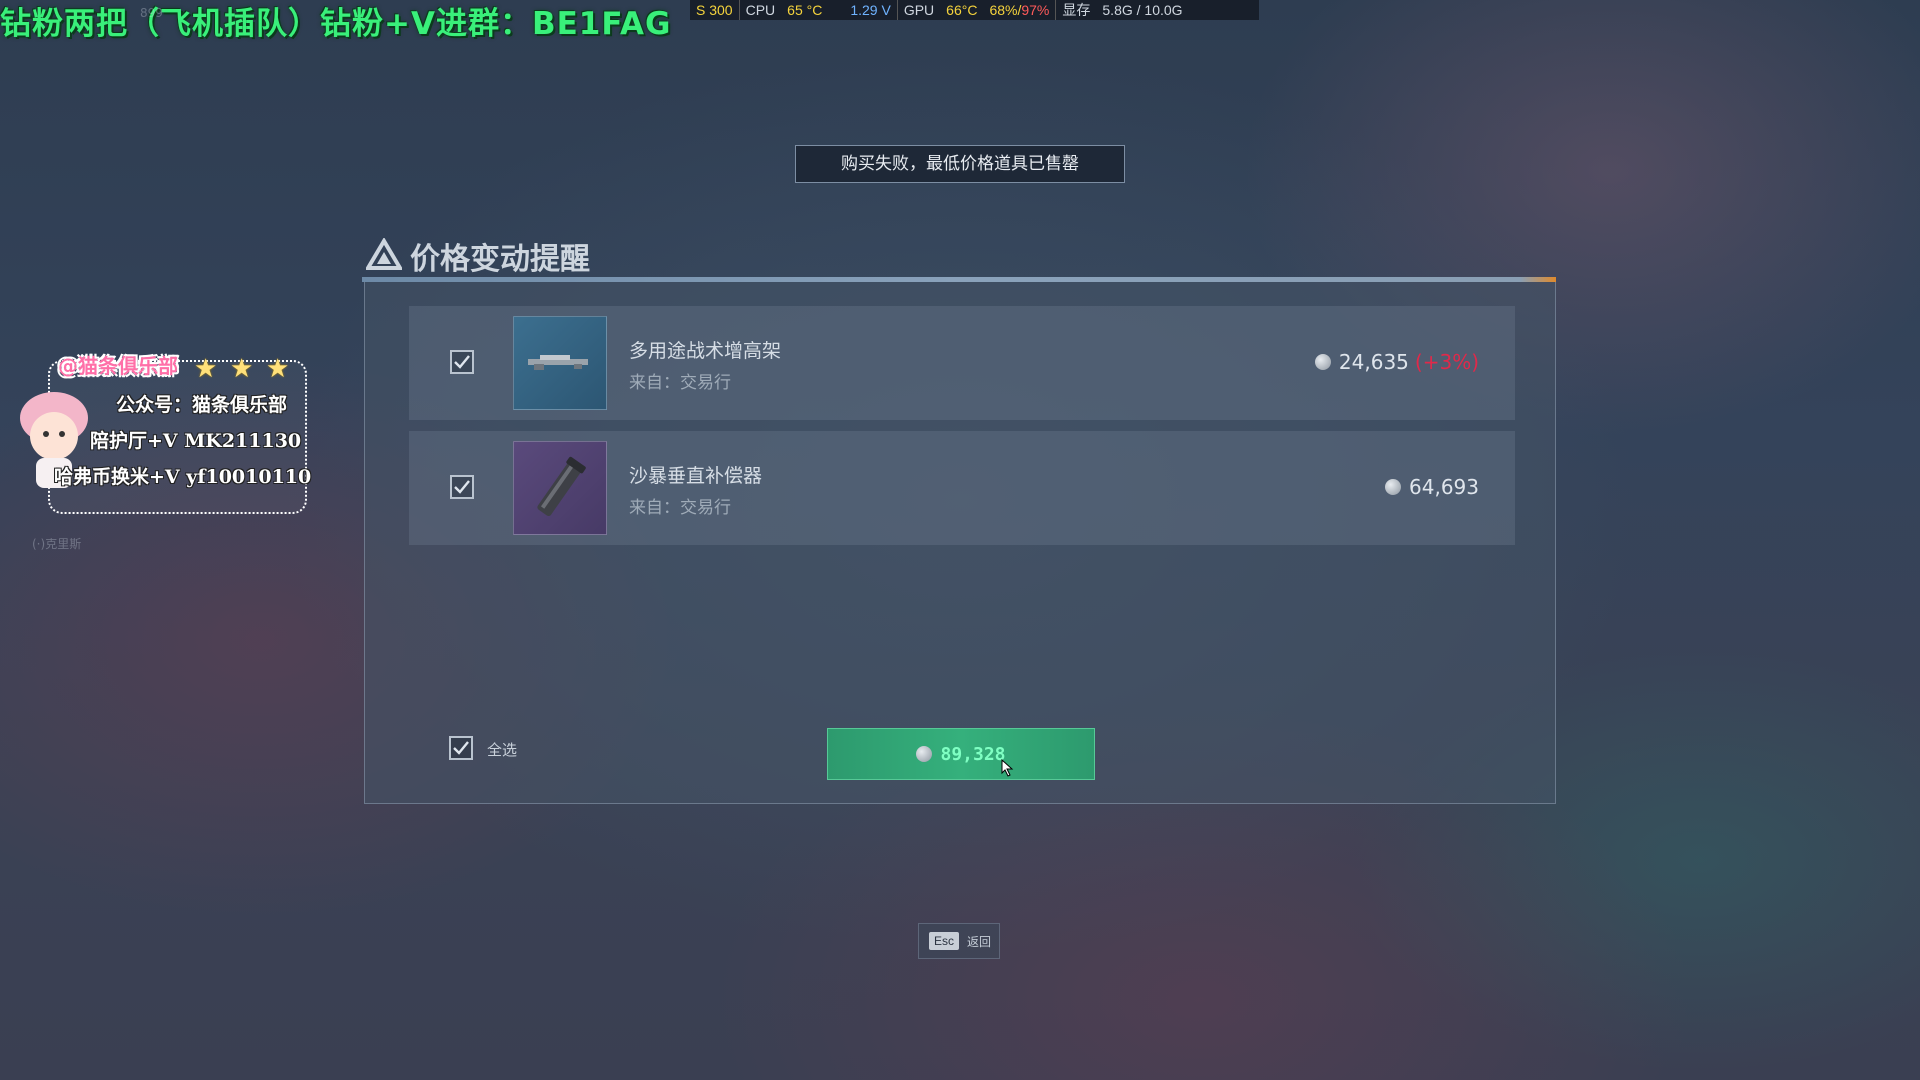 The image size is (1920, 1080). Describe the element at coordinates (870, 10) in the screenshot. I see `cpu-voltage: 1.29 V` at that location.